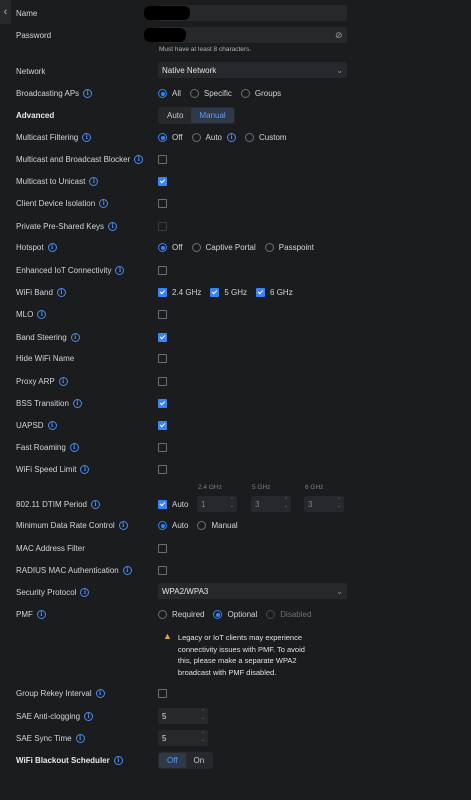 The image size is (471, 800). I want to click on redacted-name, so click(167, 13).